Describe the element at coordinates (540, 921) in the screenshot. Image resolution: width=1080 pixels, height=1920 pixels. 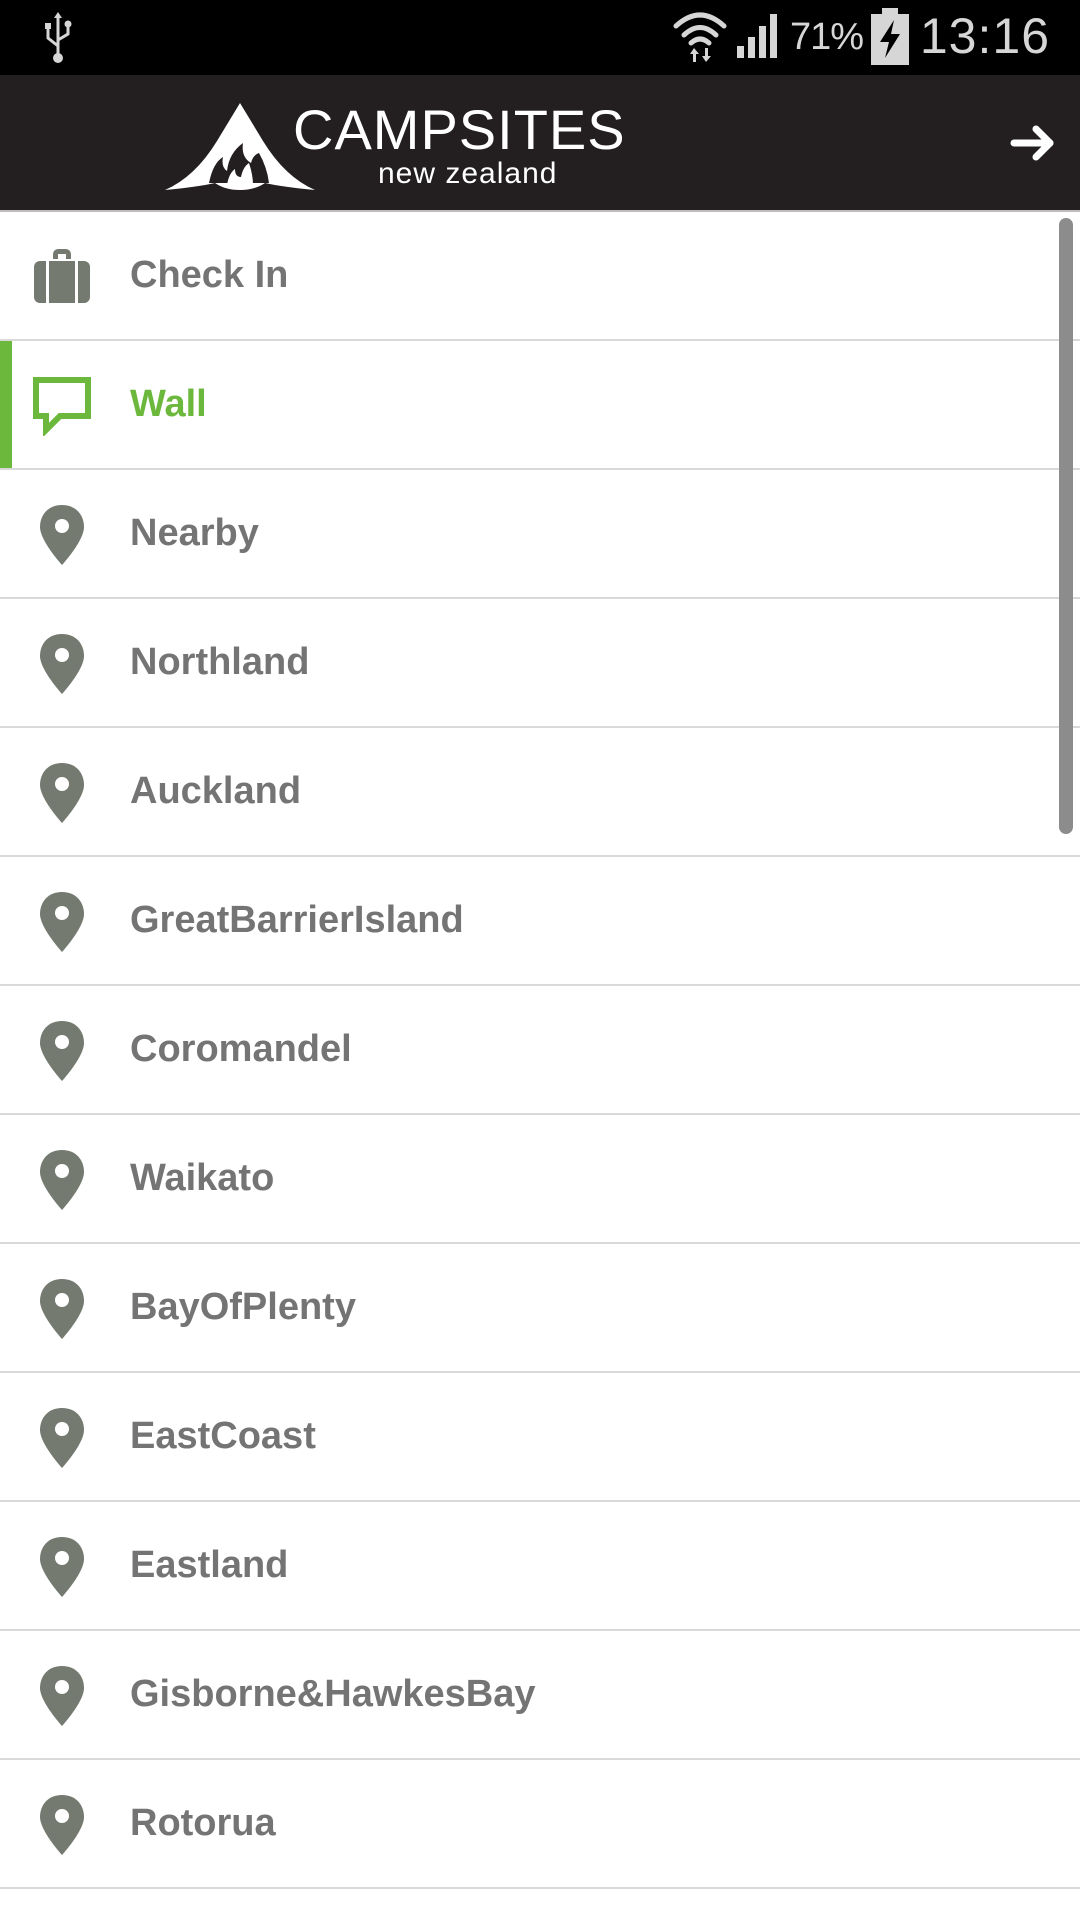
I see `menu-item-greatbarrierisland: GreatBarrierIsland` at that location.